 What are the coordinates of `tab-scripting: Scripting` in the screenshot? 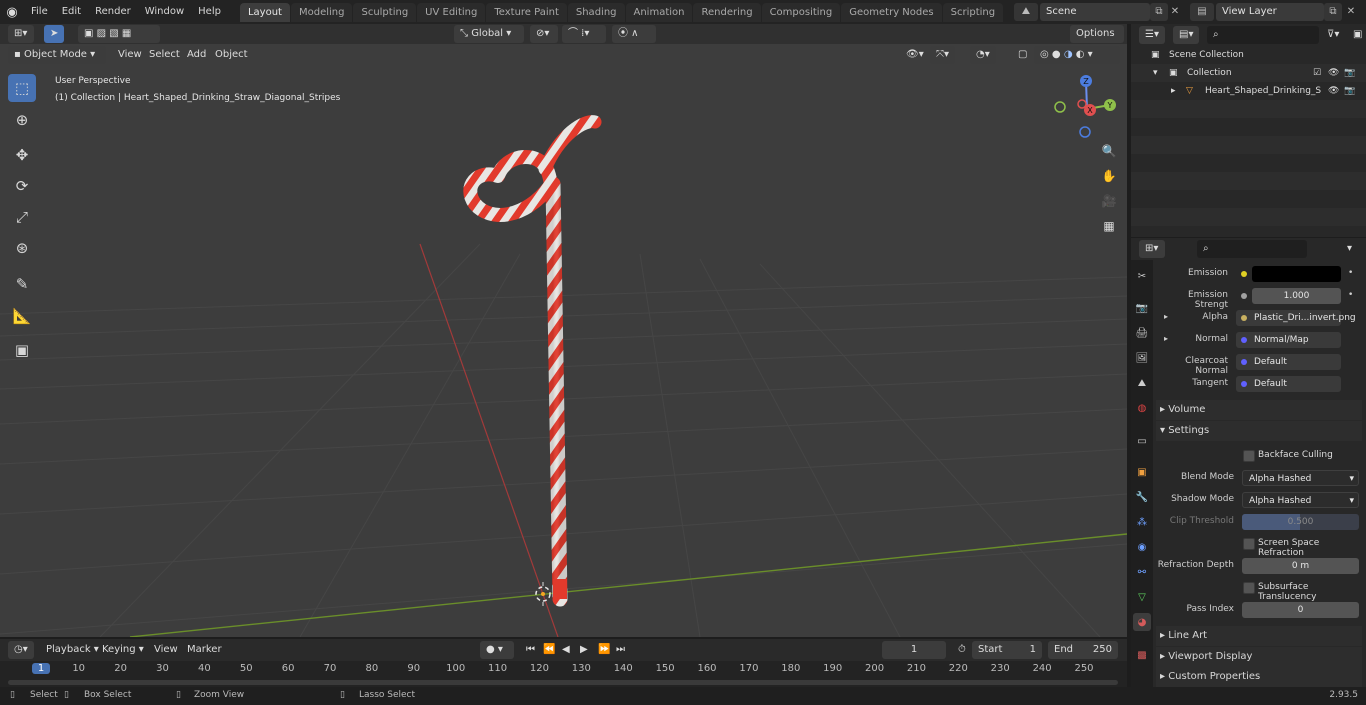 It's located at (973, 12).